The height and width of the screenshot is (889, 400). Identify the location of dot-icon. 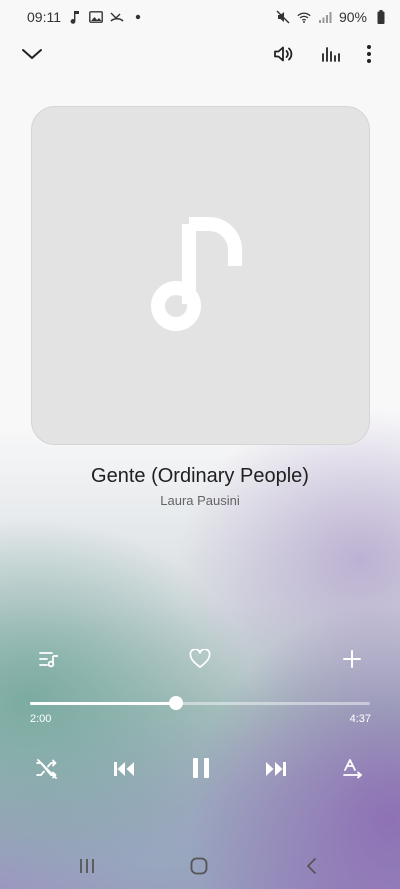
(138, 17).